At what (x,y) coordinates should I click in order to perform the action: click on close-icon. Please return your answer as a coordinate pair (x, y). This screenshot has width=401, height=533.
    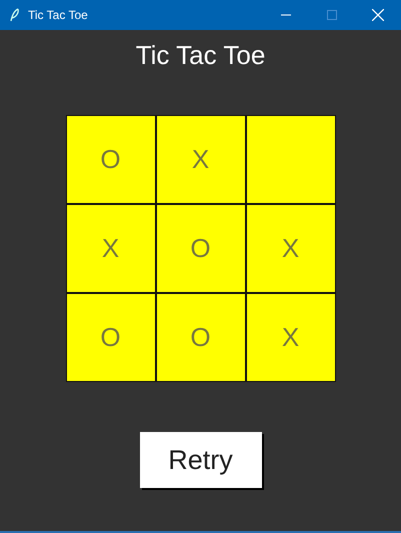
    Looking at the image, I should click on (378, 15).